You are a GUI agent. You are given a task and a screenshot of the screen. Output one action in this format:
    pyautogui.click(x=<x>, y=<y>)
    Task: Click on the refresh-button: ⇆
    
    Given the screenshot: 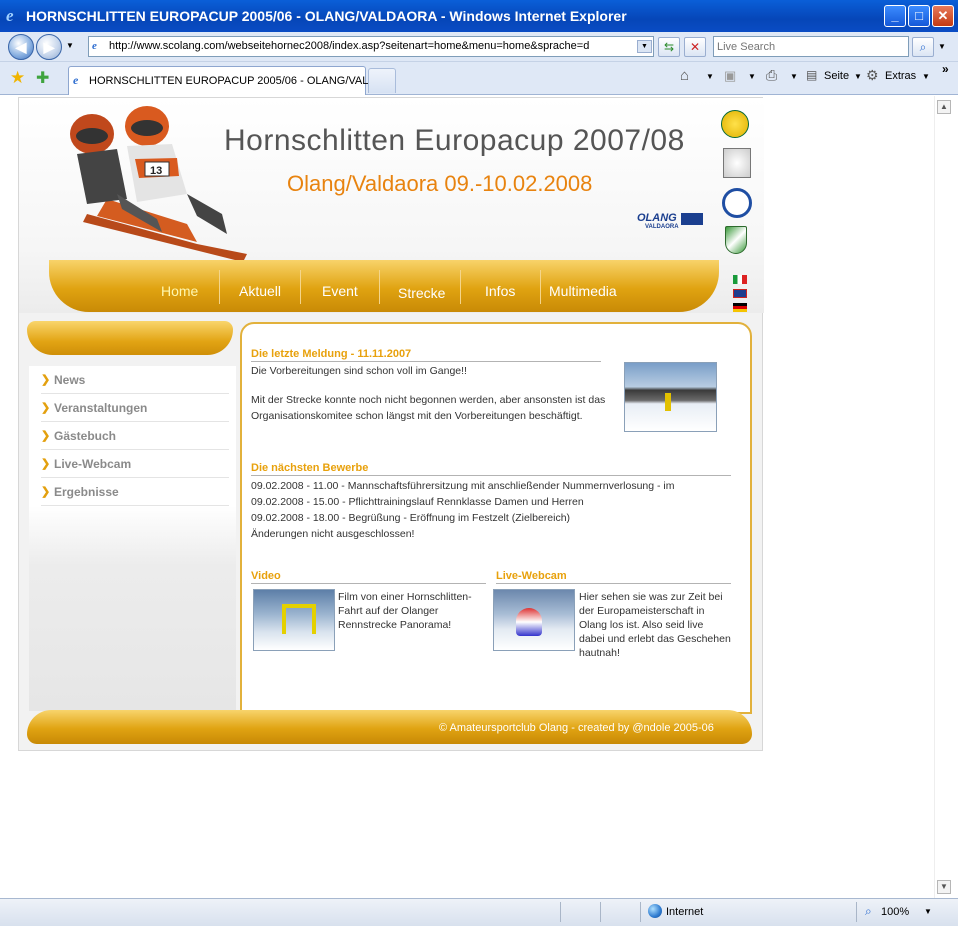 What is the action you would take?
    pyautogui.click(x=669, y=47)
    